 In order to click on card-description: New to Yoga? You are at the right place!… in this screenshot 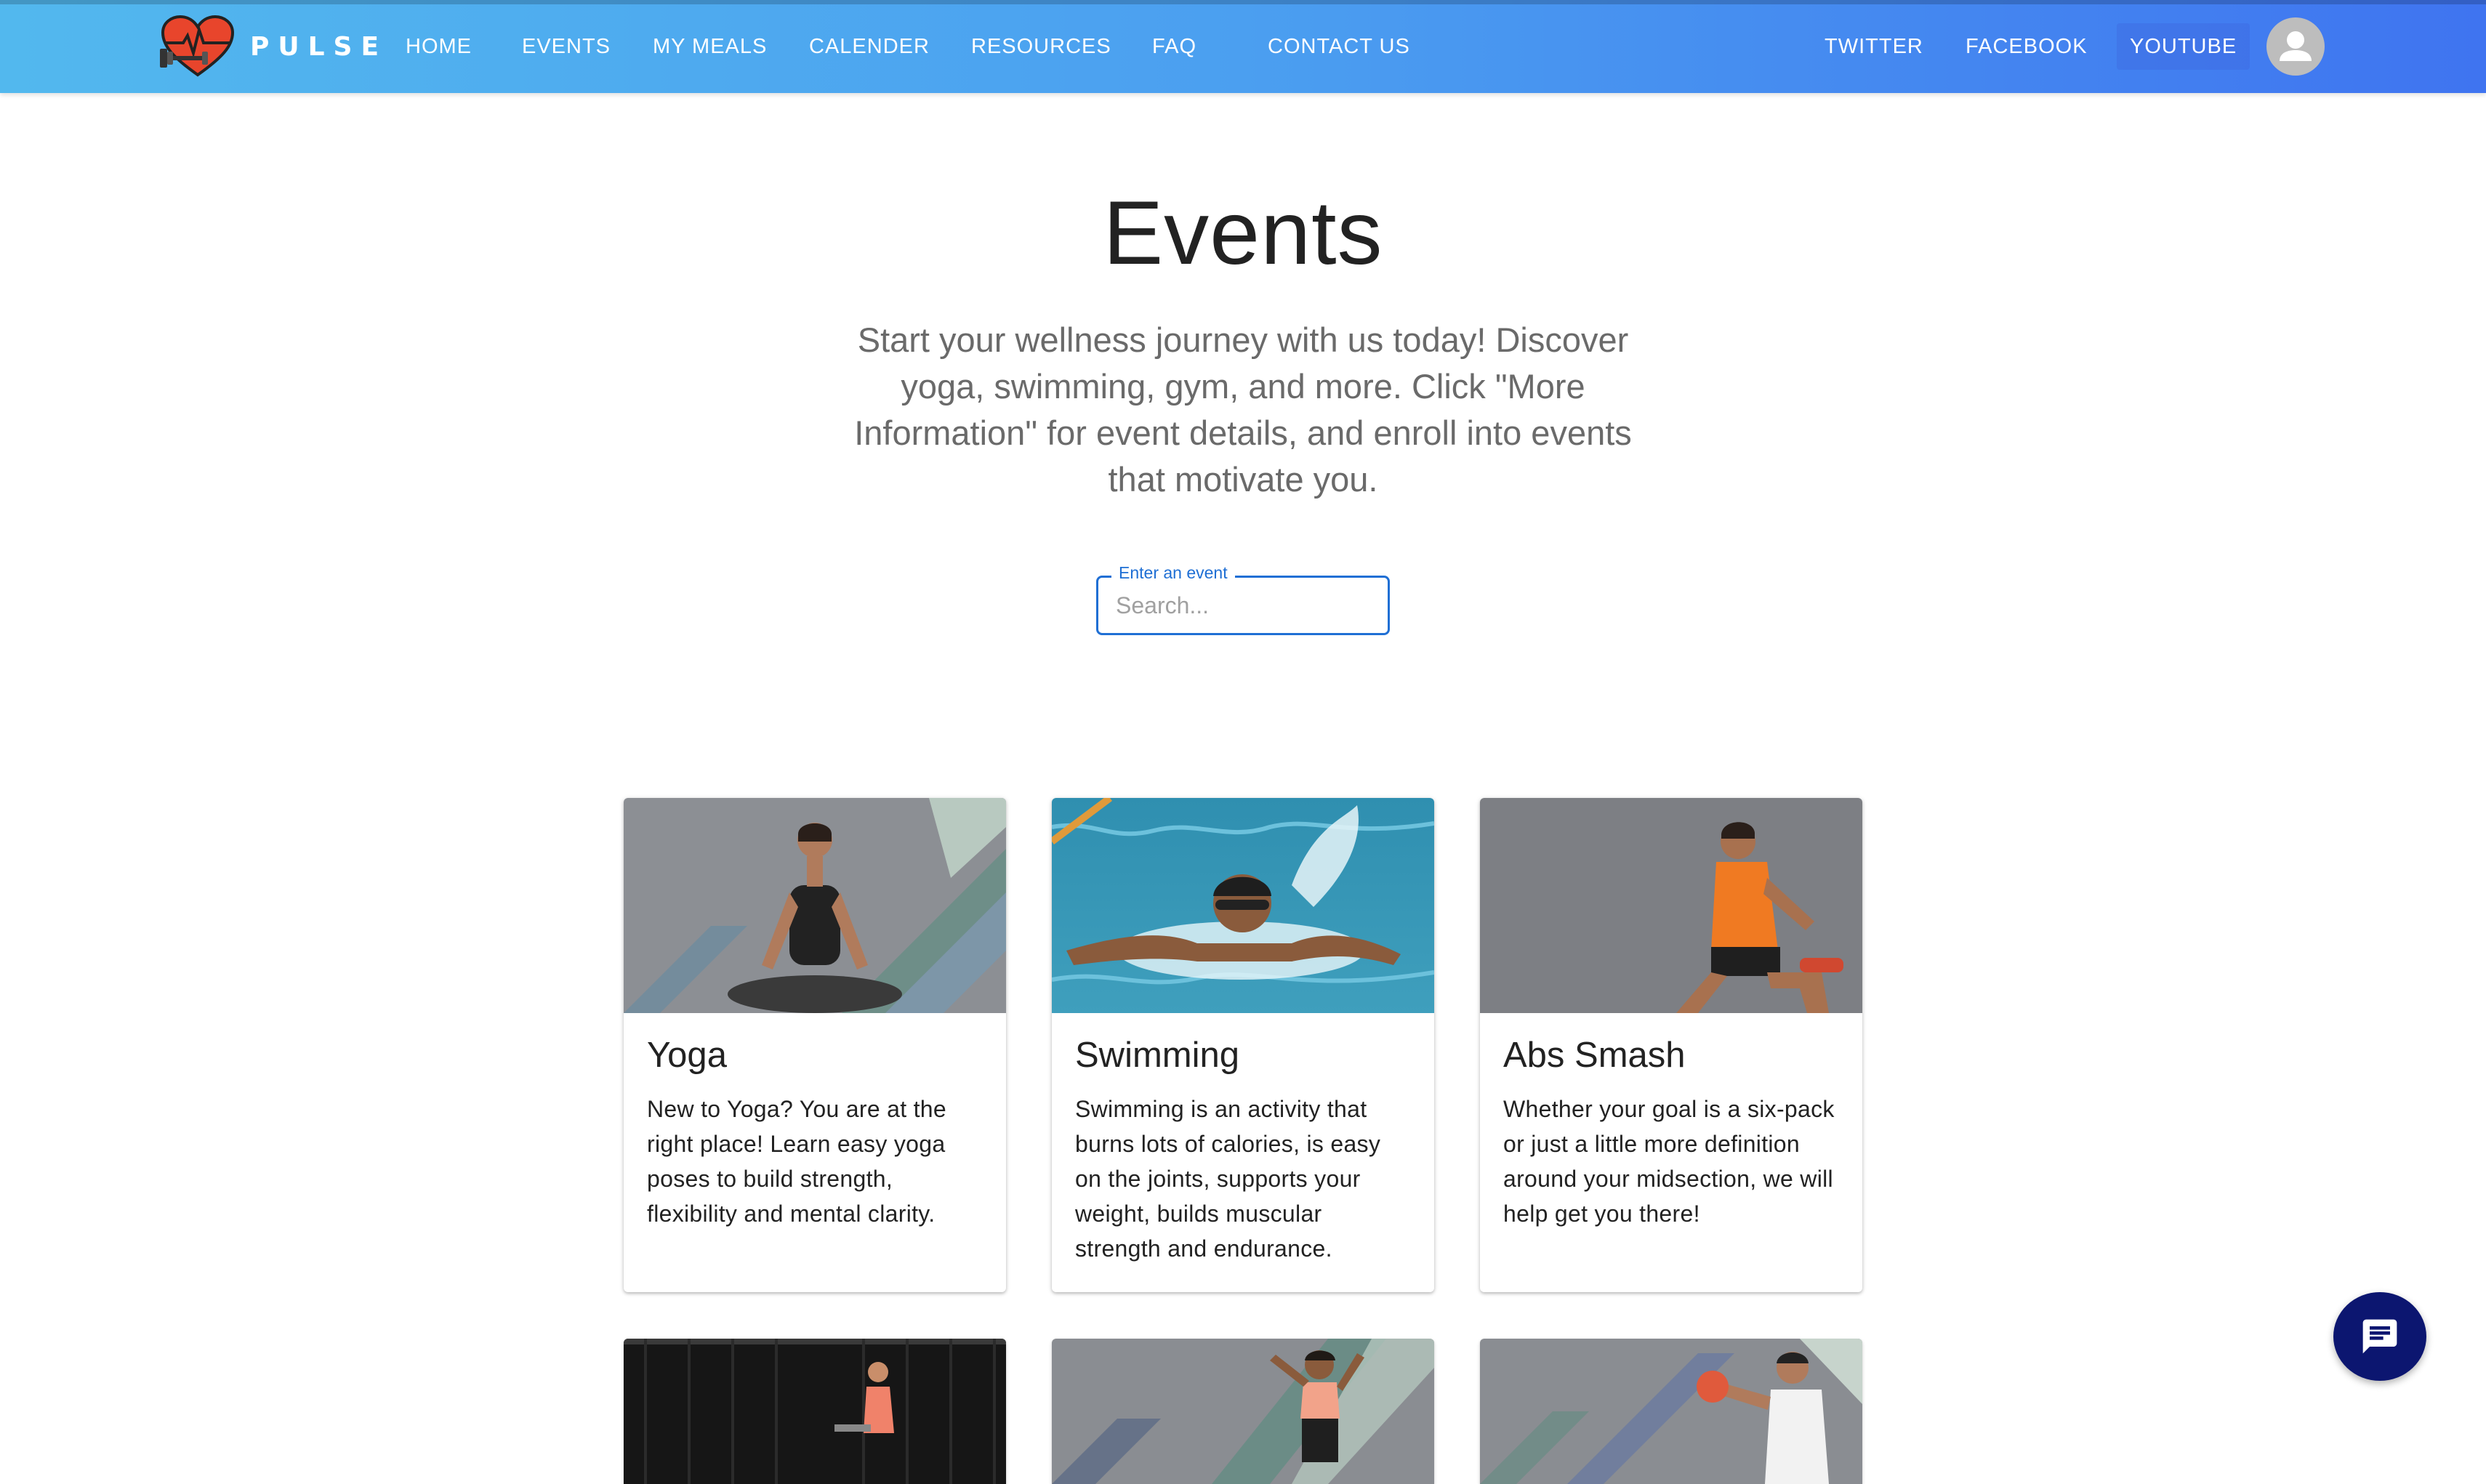, I will do `click(797, 1161)`.